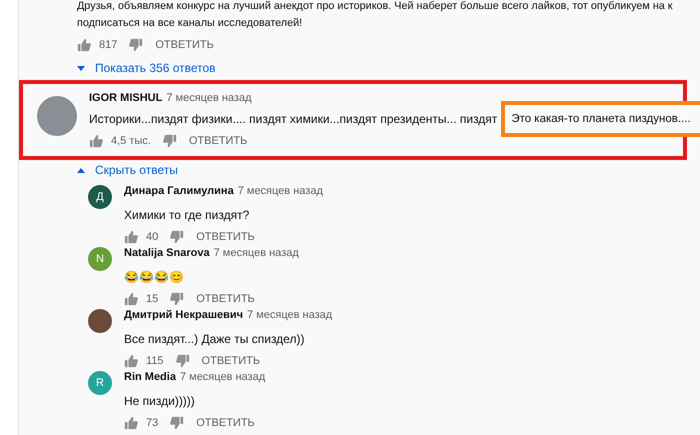 The width and height of the screenshot is (700, 435). What do you see at coordinates (187, 215) in the screenshot?
I see `reply-text: Химики то где пиздят?` at bounding box center [187, 215].